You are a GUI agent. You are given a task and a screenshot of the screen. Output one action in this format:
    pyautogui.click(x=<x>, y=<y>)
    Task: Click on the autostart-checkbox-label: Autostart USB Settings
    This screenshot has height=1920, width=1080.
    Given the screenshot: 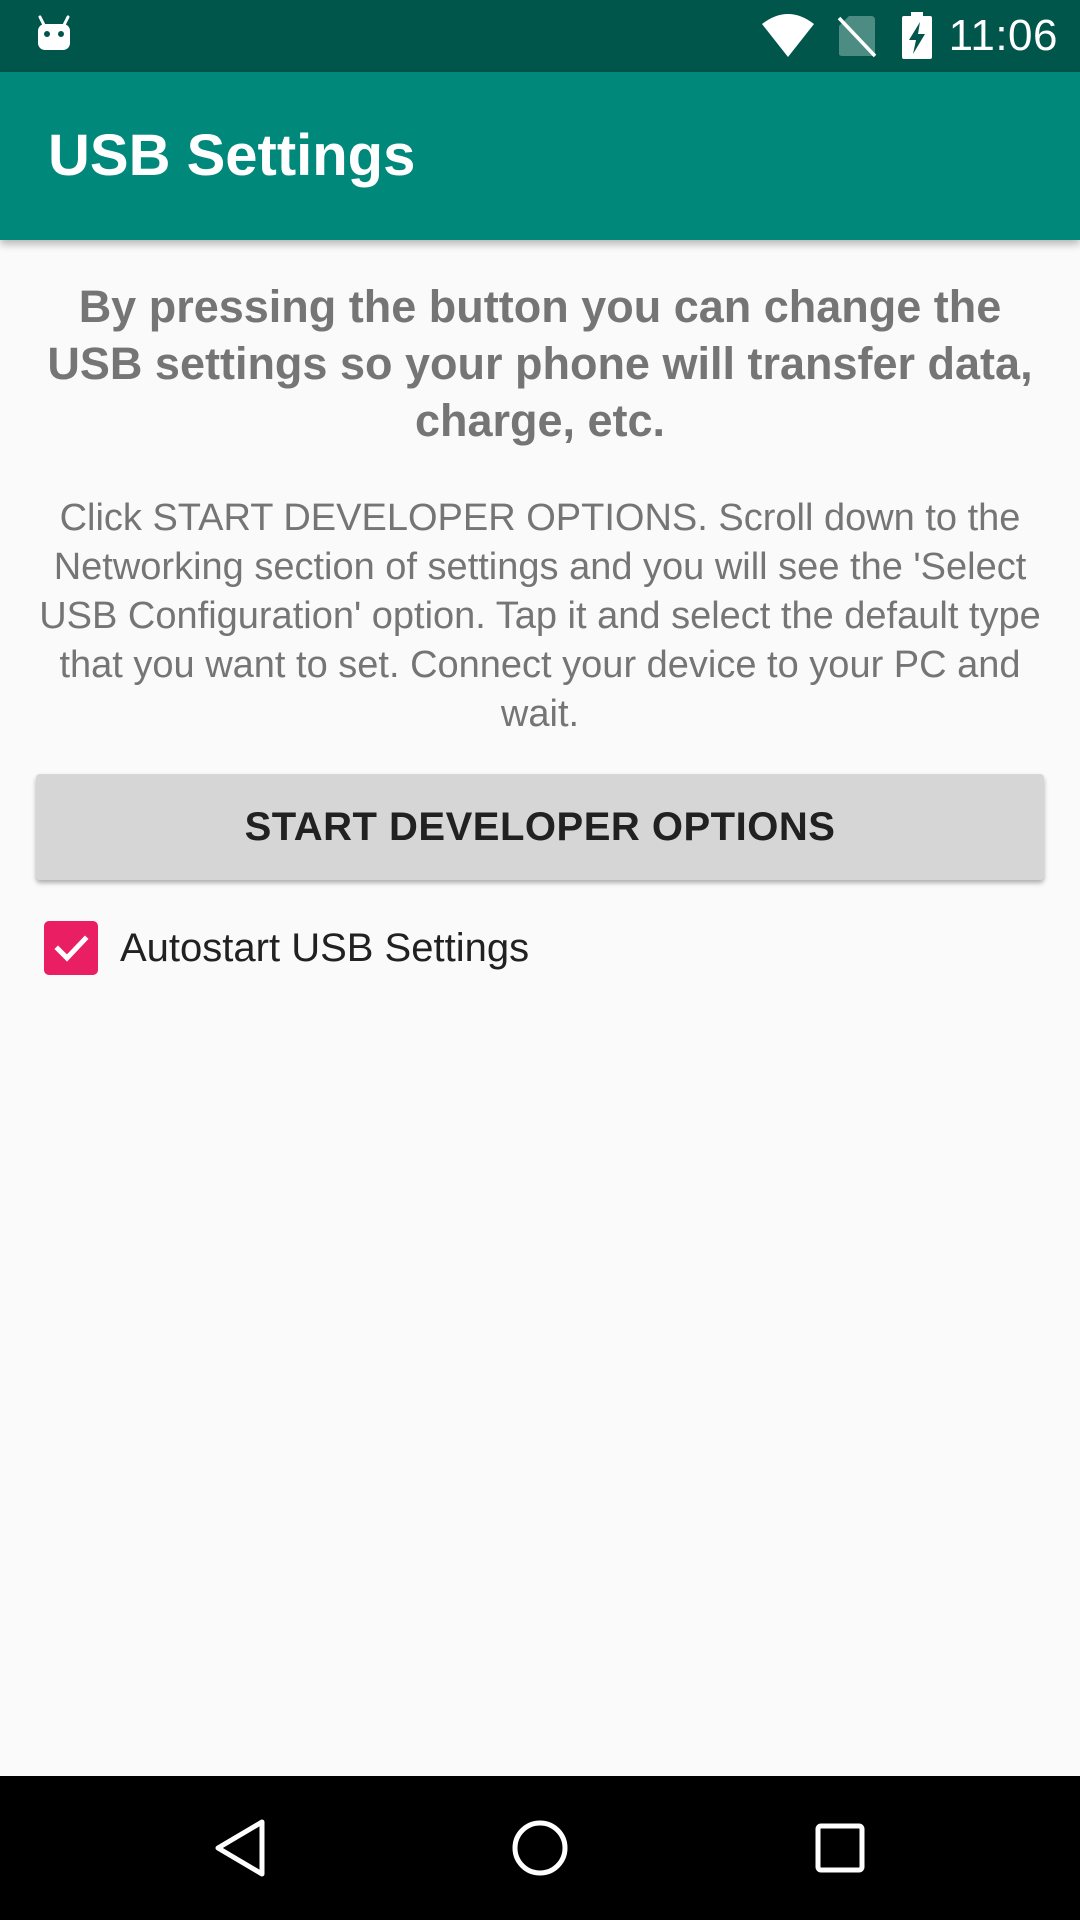 What is the action you would take?
    pyautogui.click(x=325, y=947)
    